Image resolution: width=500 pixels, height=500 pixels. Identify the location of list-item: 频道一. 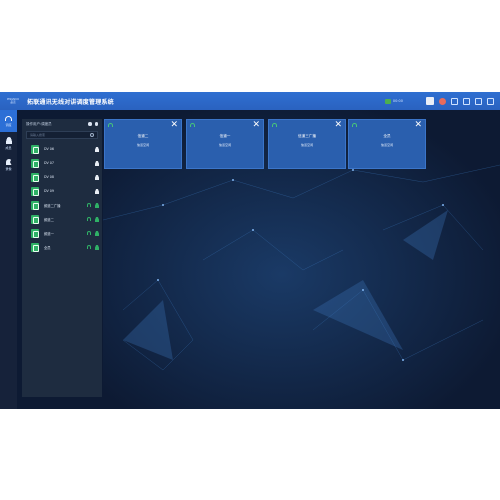
(62, 233).